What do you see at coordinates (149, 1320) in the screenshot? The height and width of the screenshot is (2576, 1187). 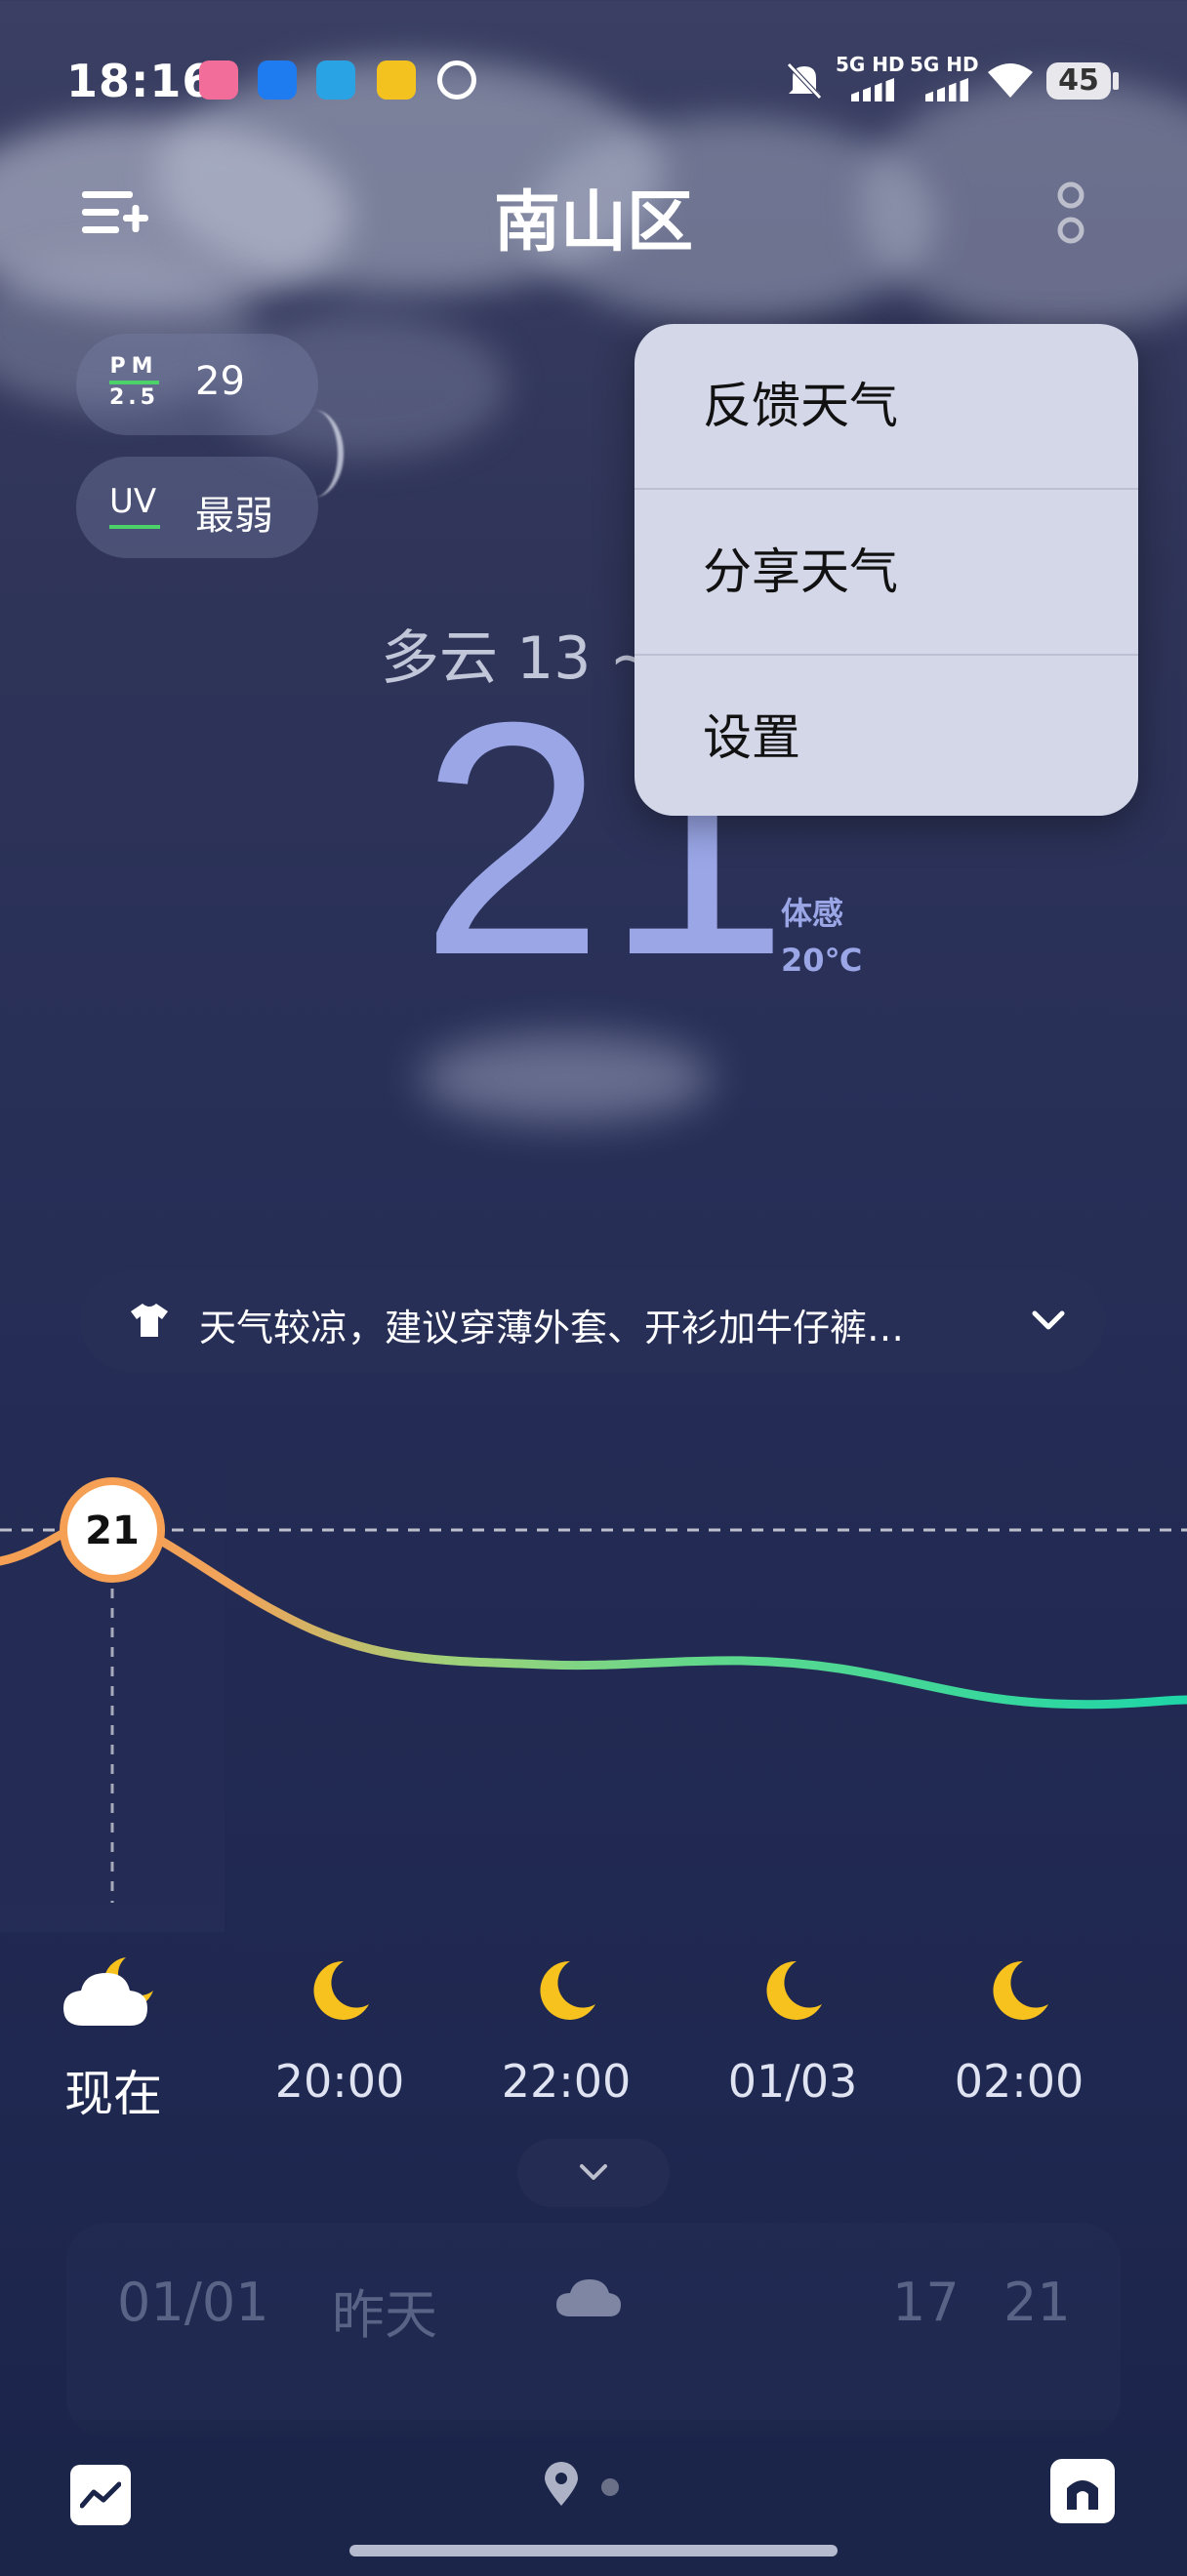 I see `shirt-icon` at bounding box center [149, 1320].